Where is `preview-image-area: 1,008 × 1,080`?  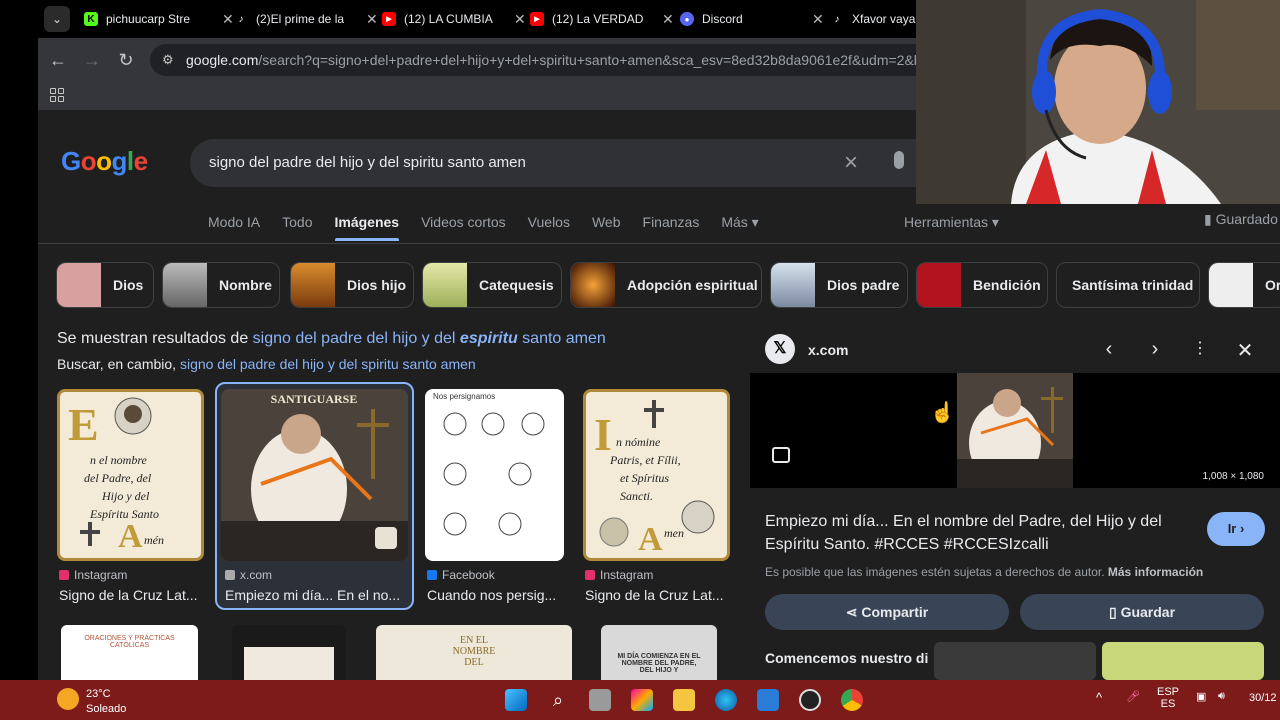 preview-image-area: 1,008 × 1,080 is located at coordinates (1015, 430).